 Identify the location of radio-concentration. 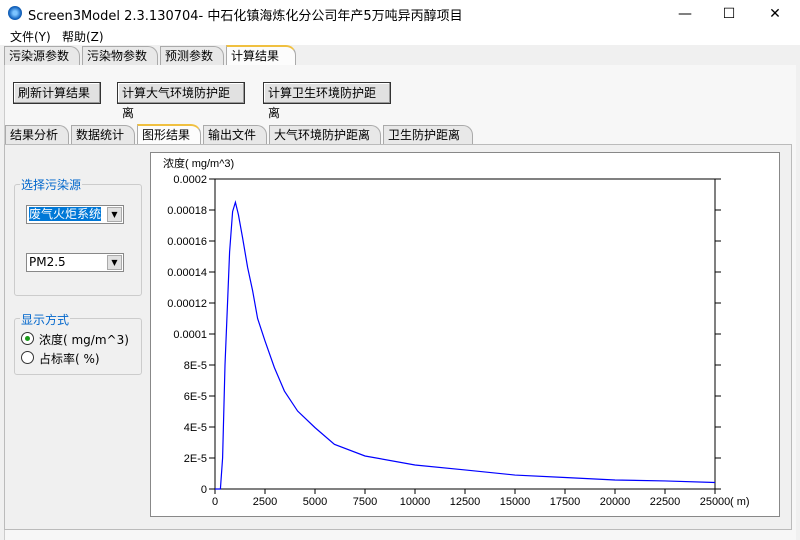
(27, 338).